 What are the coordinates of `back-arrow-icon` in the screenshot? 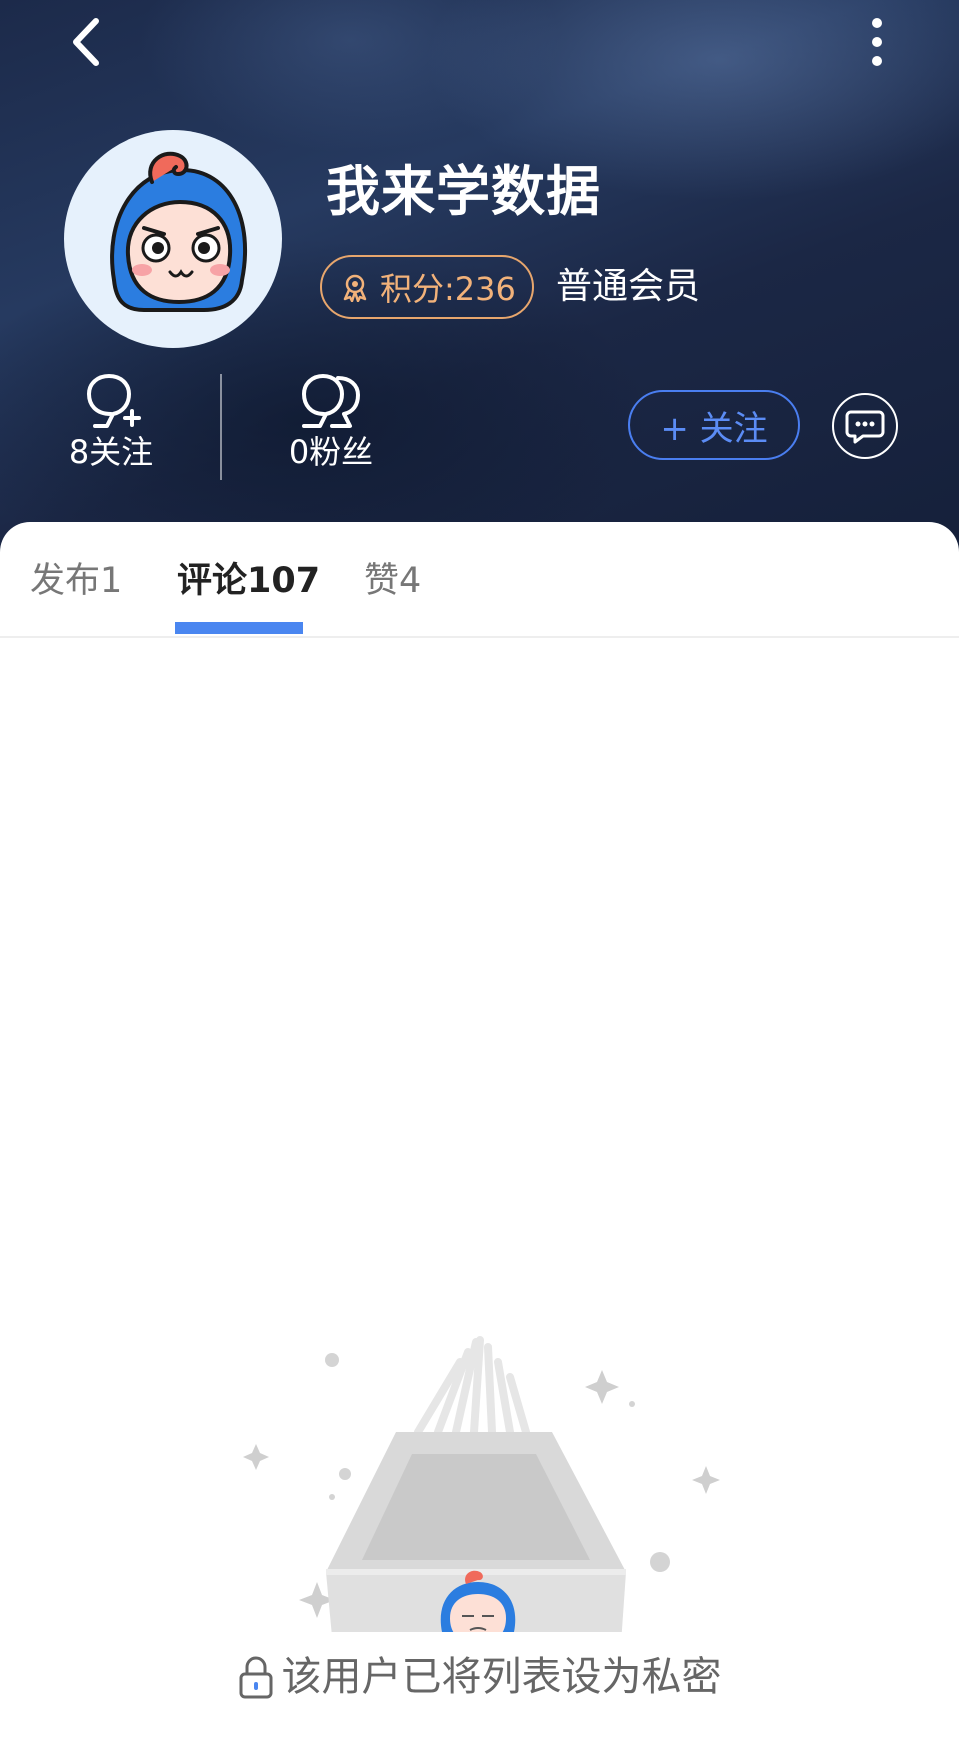 It's located at (86, 42).